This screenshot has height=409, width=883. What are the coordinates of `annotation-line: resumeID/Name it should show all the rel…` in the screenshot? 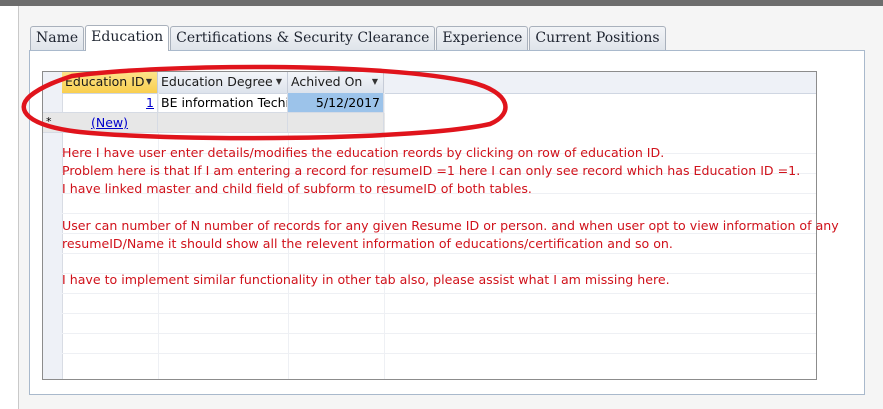 It's located at (367, 243).